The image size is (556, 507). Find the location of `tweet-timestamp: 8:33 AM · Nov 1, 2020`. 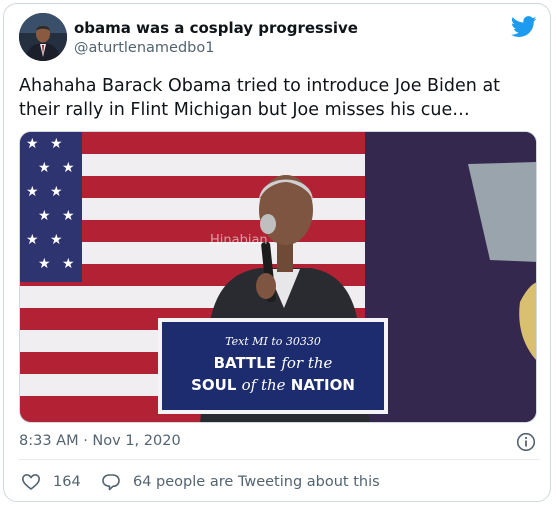

tweet-timestamp: 8:33 AM · Nov 1, 2020 is located at coordinates (100, 441).